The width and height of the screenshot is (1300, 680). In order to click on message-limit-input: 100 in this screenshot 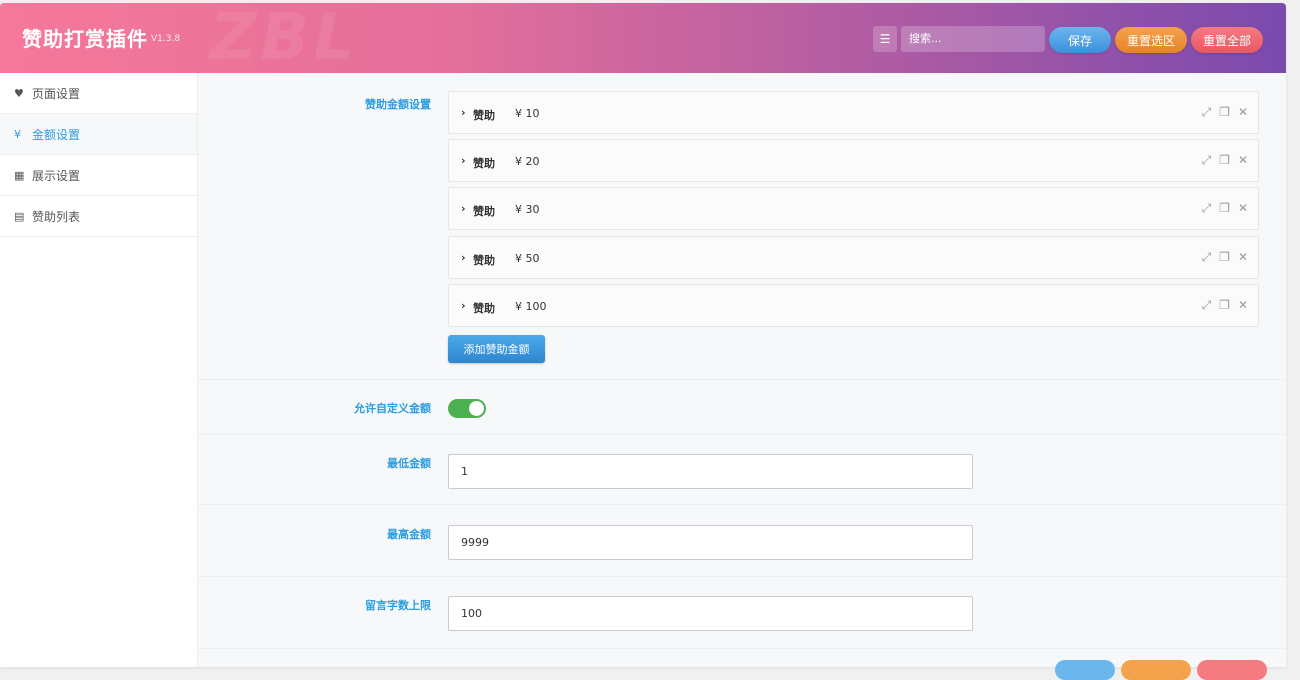, I will do `click(710, 613)`.